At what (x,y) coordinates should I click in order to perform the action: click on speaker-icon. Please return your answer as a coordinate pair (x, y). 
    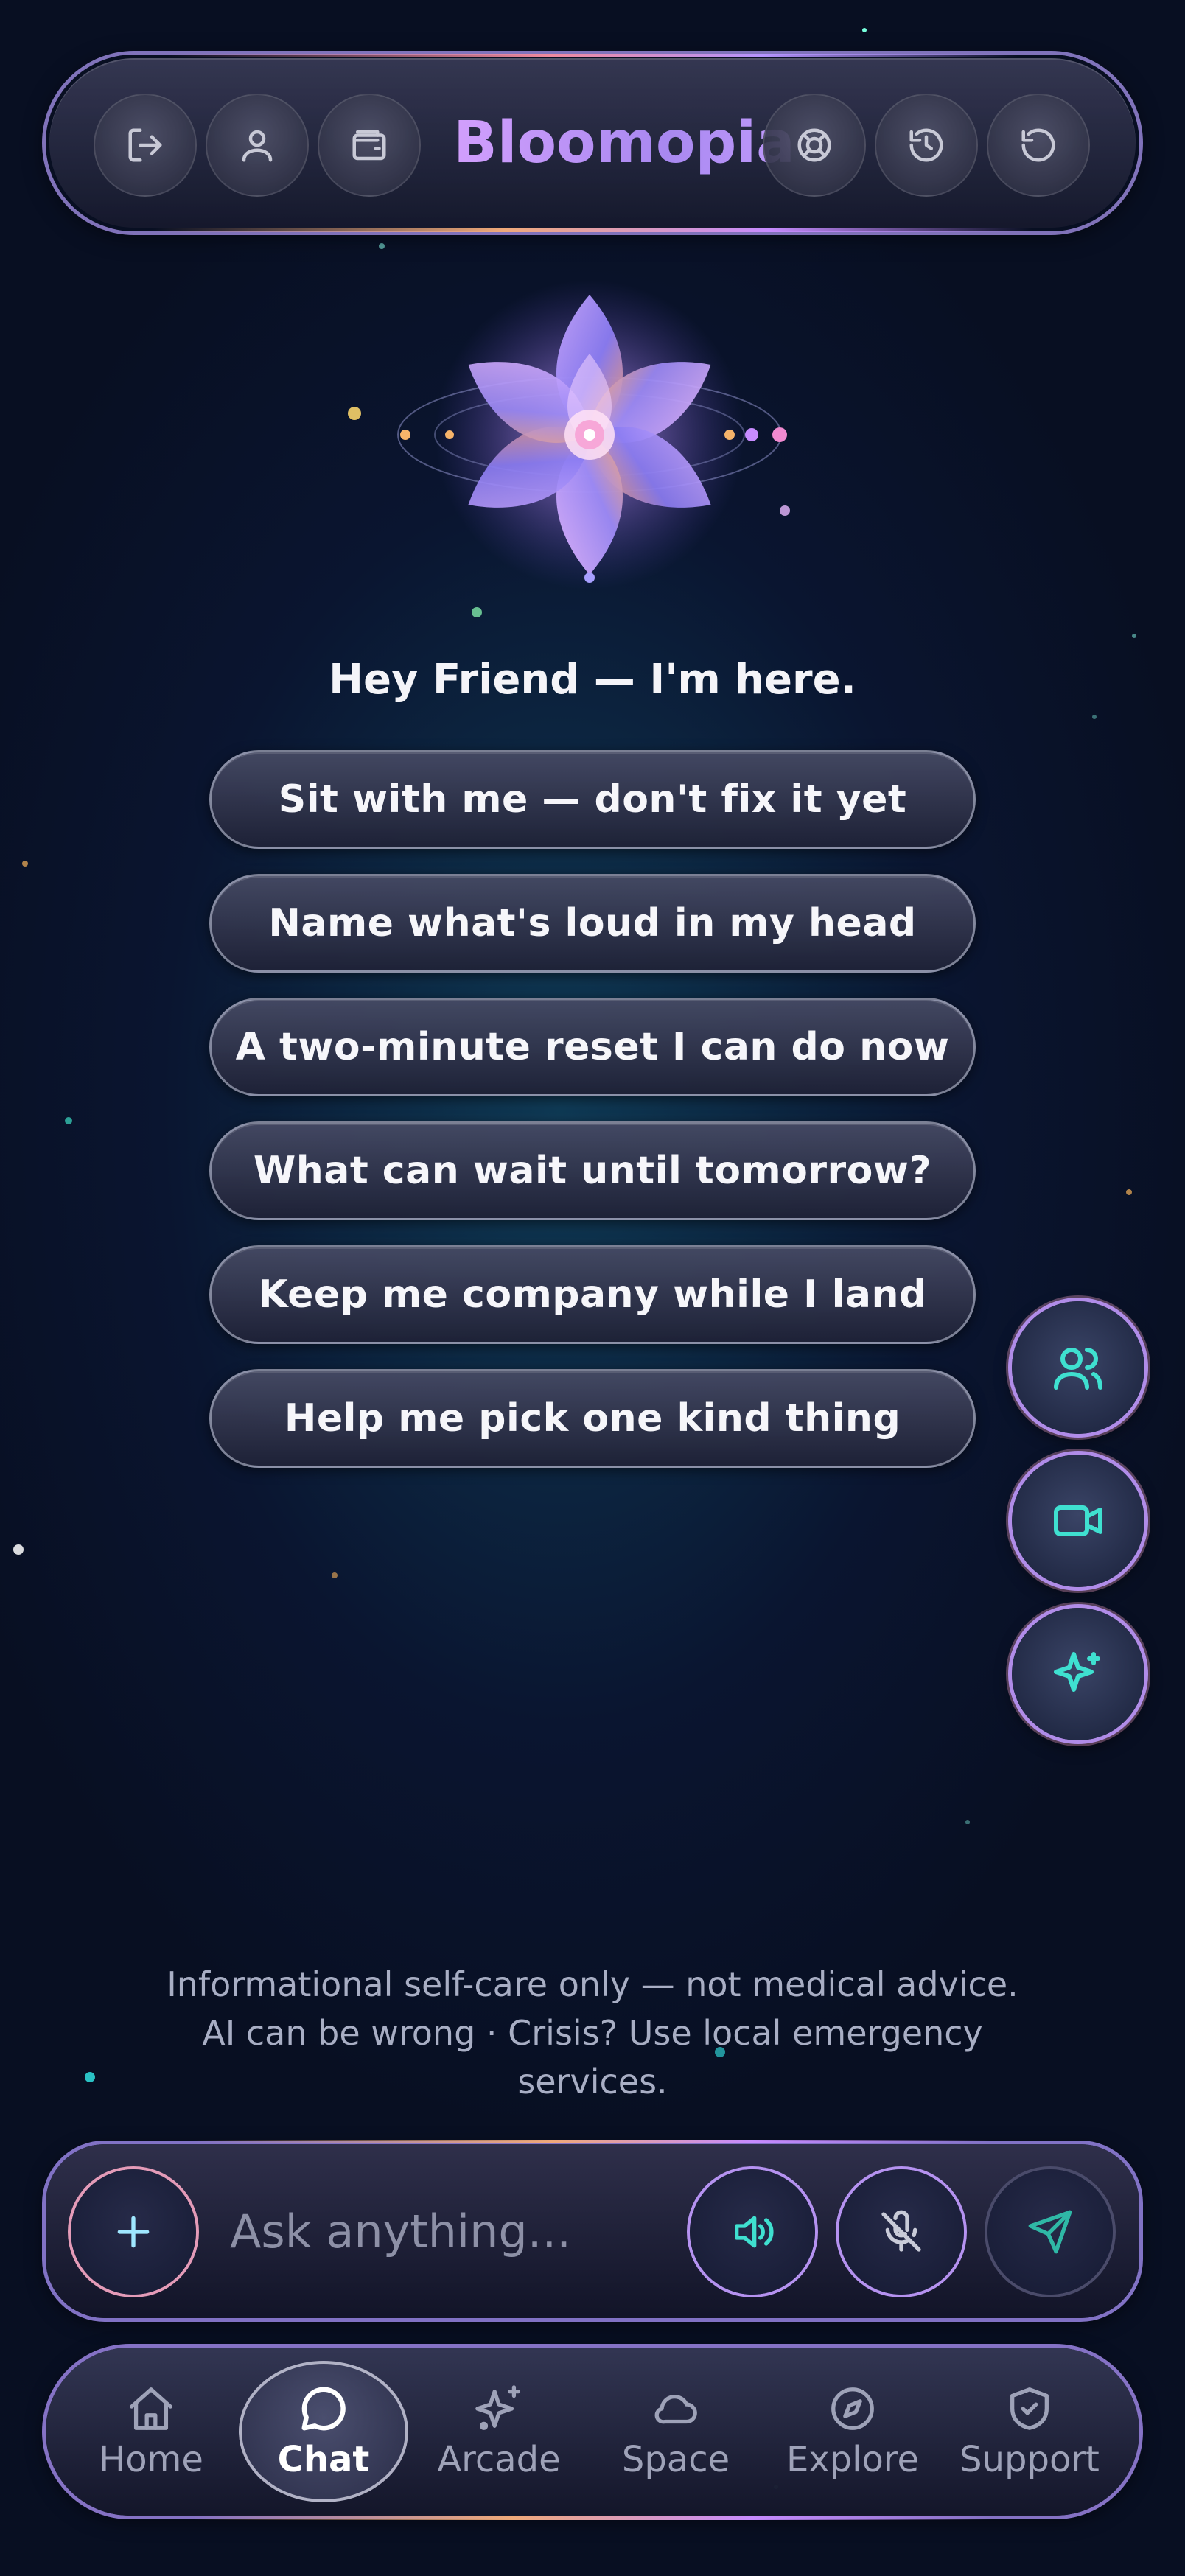
    Looking at the image, I should click on (754, 2232).